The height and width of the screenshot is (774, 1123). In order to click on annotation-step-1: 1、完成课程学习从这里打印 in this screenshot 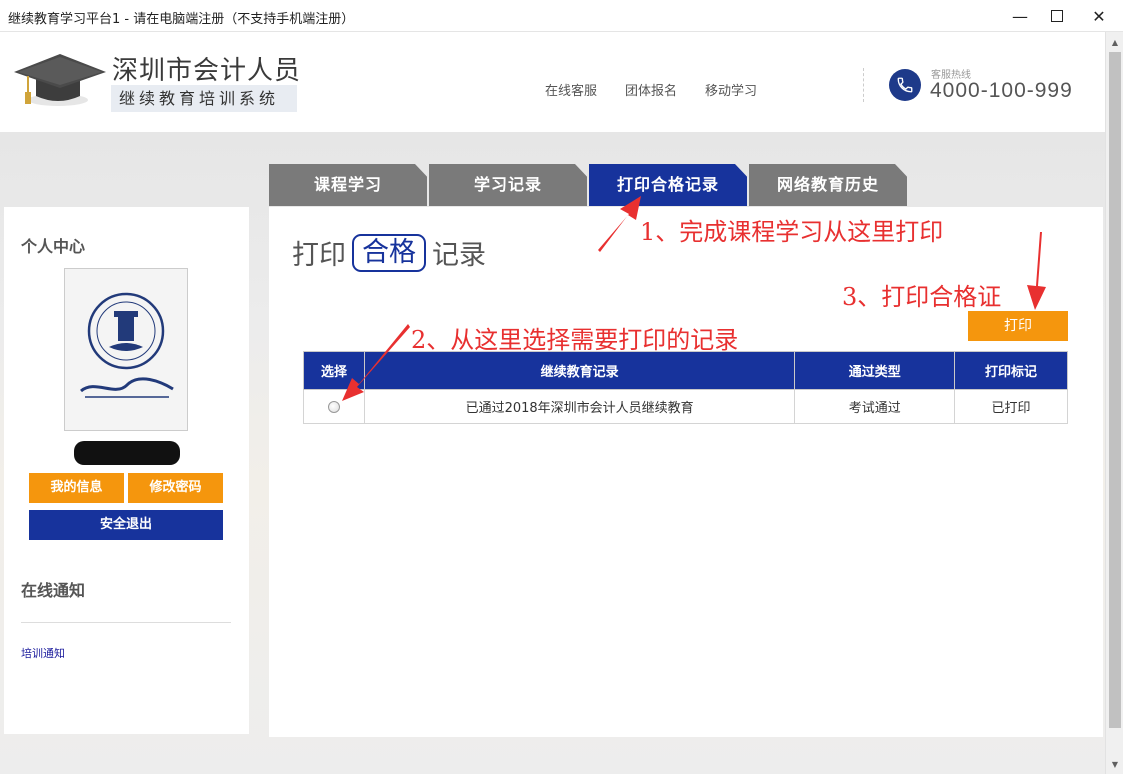, I will do `click(792, 232)`.